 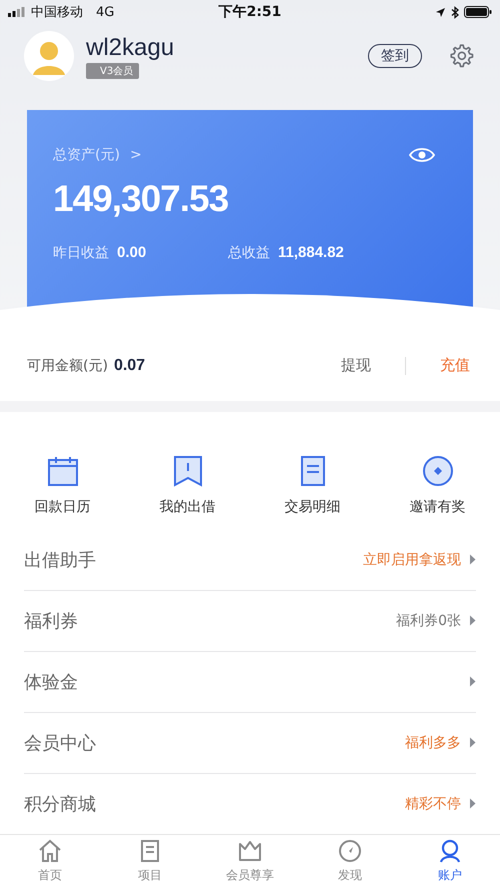 What do you see at coordinates (131, 252) in the screenshot?
I see `yesterday-value: 0.00` at bounding box center [131, 252].